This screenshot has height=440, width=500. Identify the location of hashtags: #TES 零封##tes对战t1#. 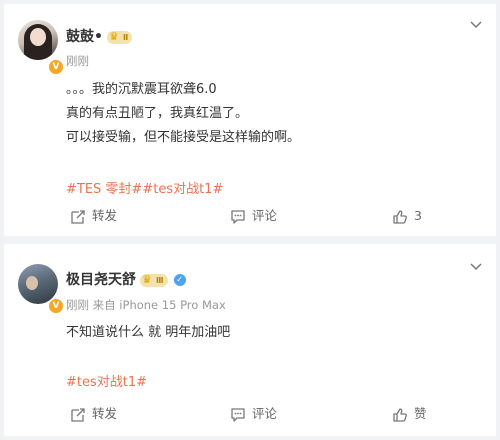
(144, 187).